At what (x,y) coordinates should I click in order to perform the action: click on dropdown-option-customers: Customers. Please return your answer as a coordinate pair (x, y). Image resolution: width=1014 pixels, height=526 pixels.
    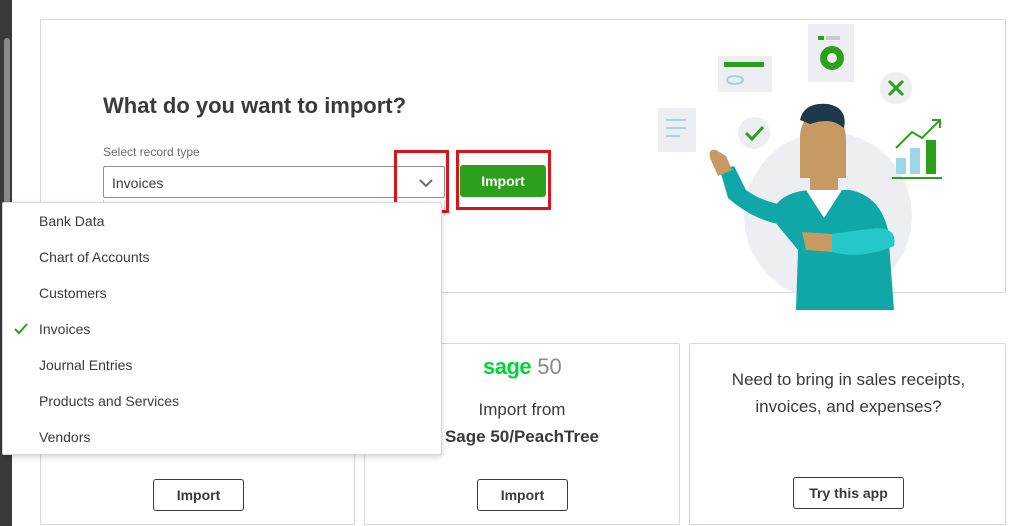
    Looking at the image, I should click on (222, 293).